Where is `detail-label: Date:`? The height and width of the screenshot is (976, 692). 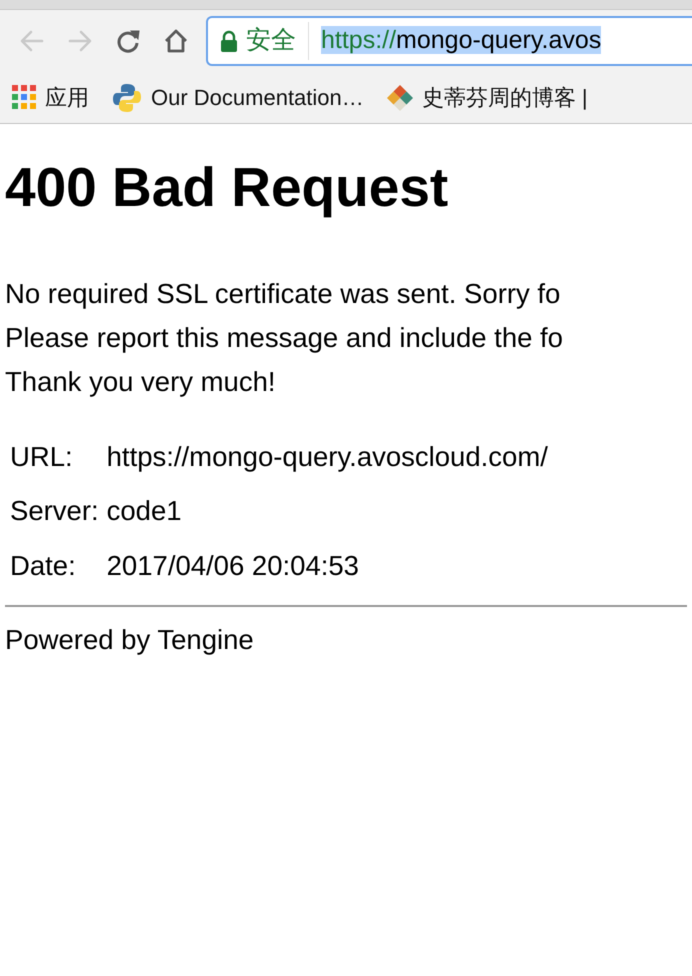 detail-label: Date: is located at coordinates (43, 565).